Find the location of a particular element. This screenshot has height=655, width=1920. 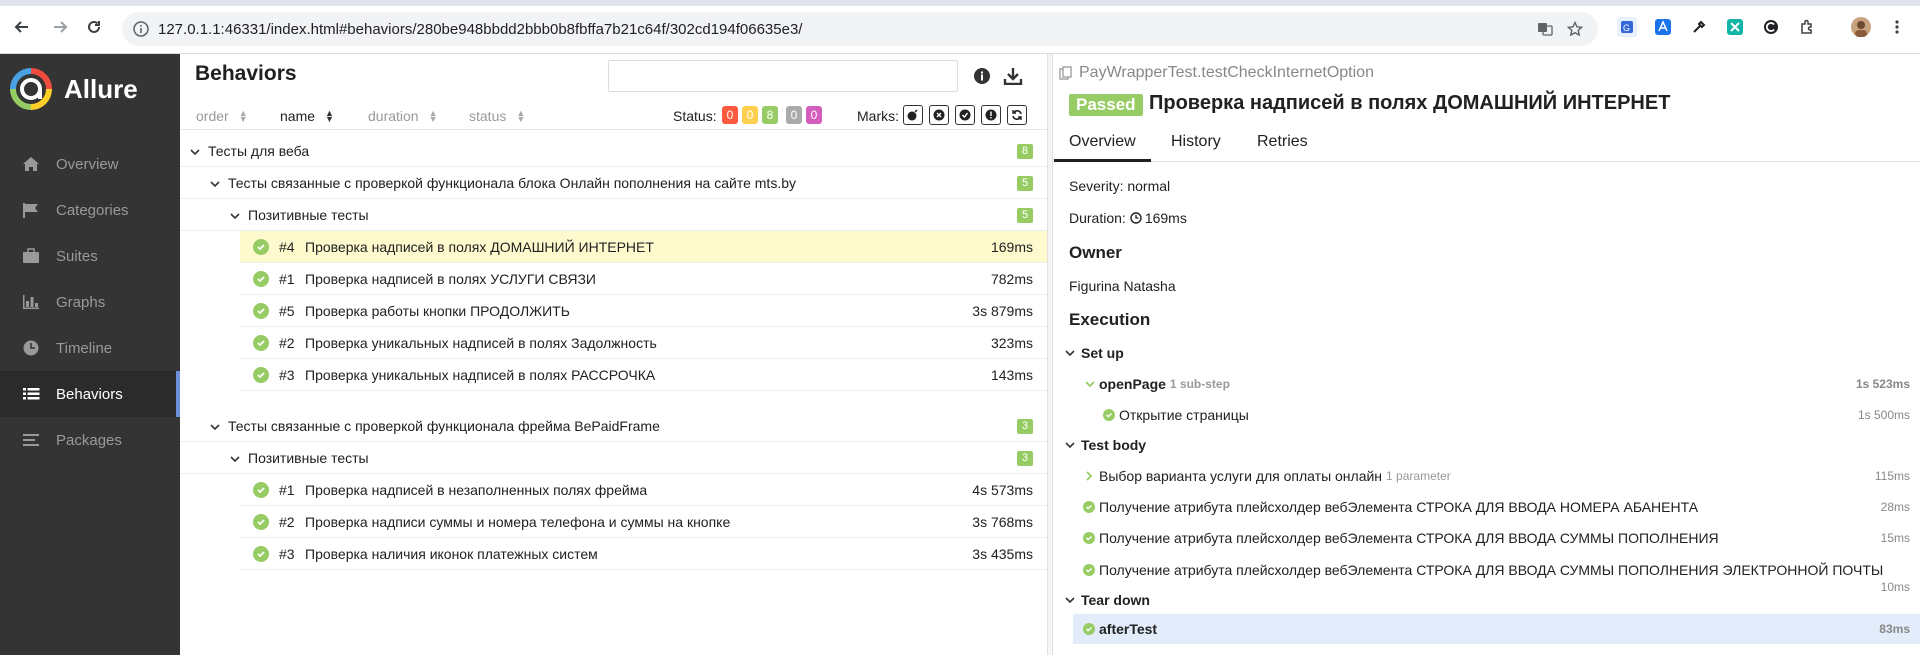

allure-brand: Allure is located at coordinates (74, 89).